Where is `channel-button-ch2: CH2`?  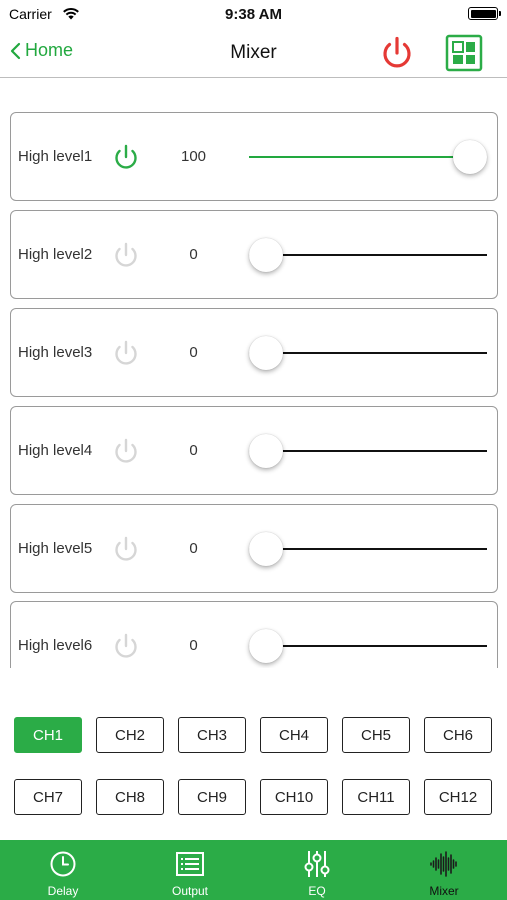
channel-button-ch2: CH2 is located at coordinates (130, 735).